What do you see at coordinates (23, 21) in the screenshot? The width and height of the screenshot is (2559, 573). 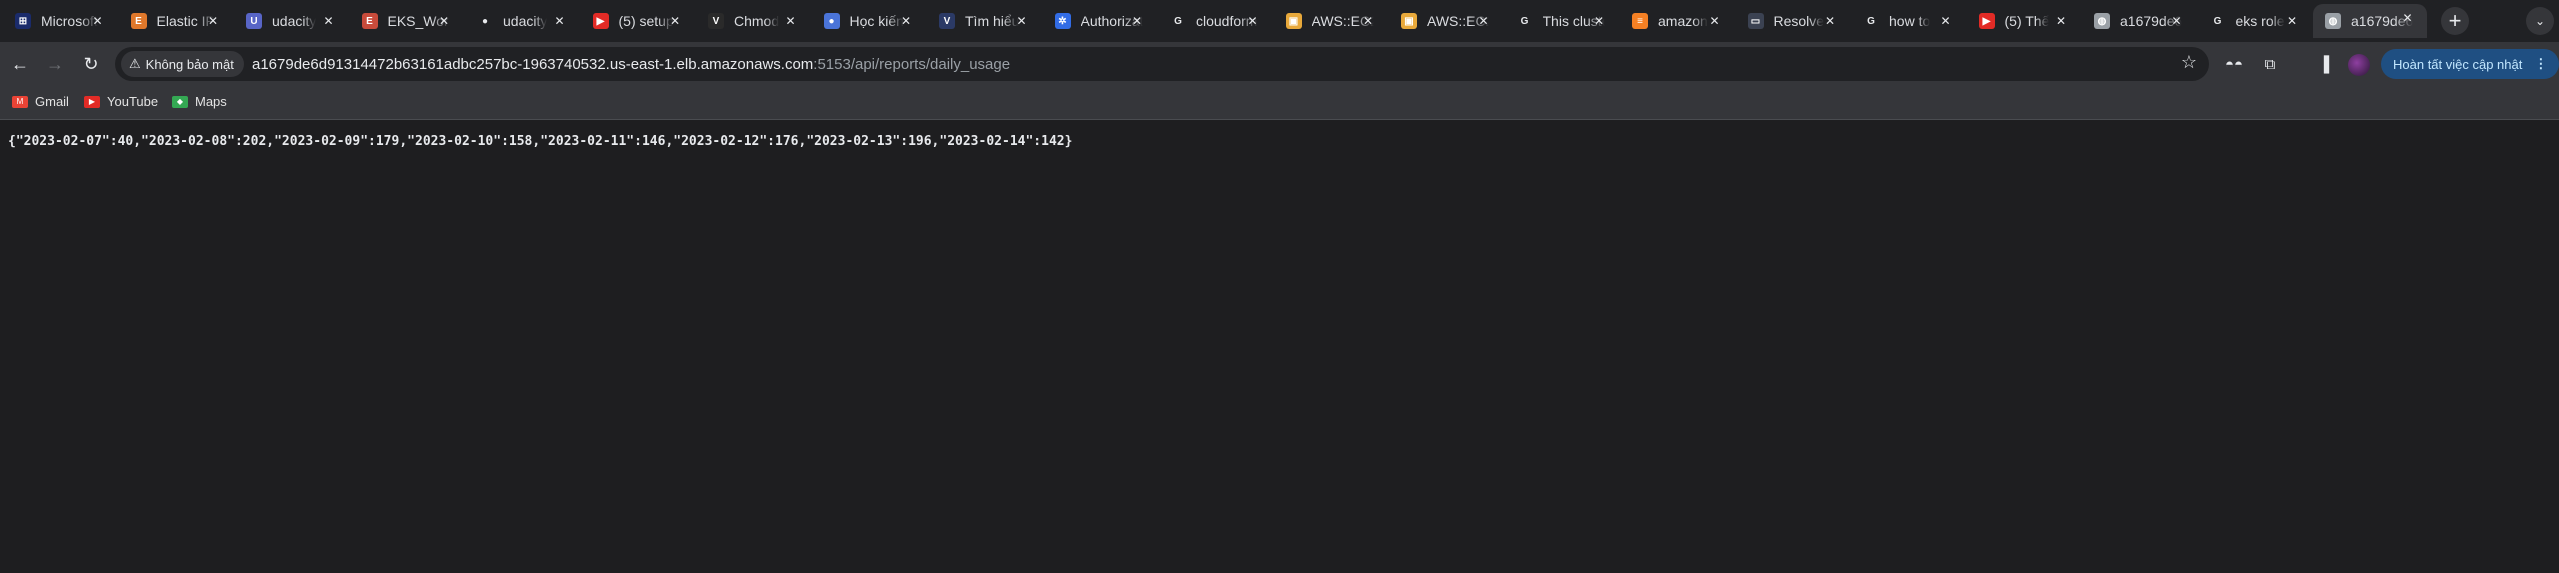 I see `microsoft-icon: ⊞` at bounding box center [23, 21].